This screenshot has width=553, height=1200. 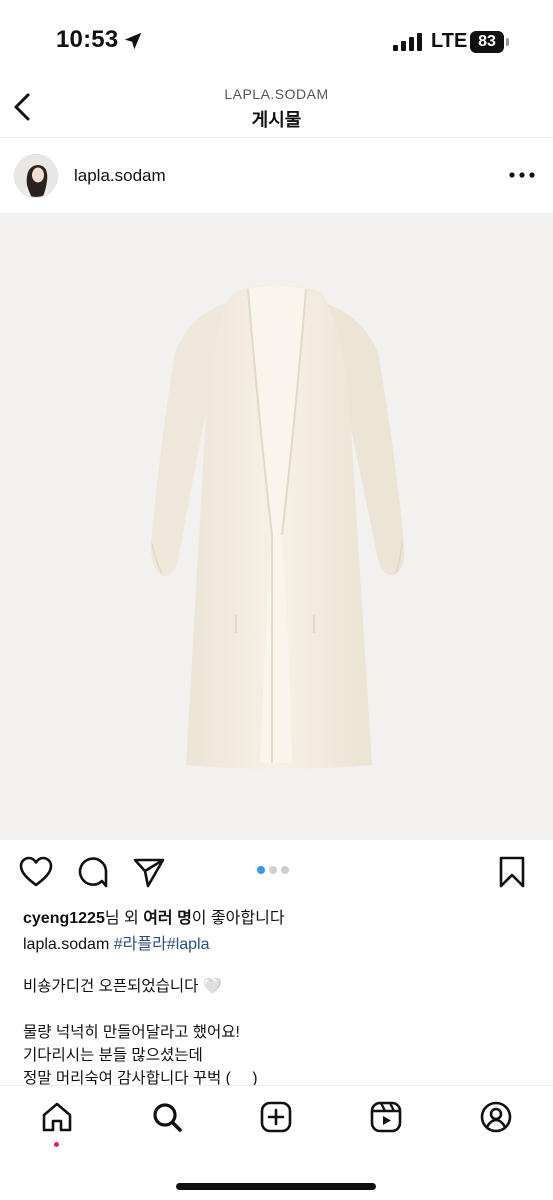 What do you see at coordinates (133, 41) in the screenshot?
I see `location-arrow-icon` at bounding box center [133, 41].